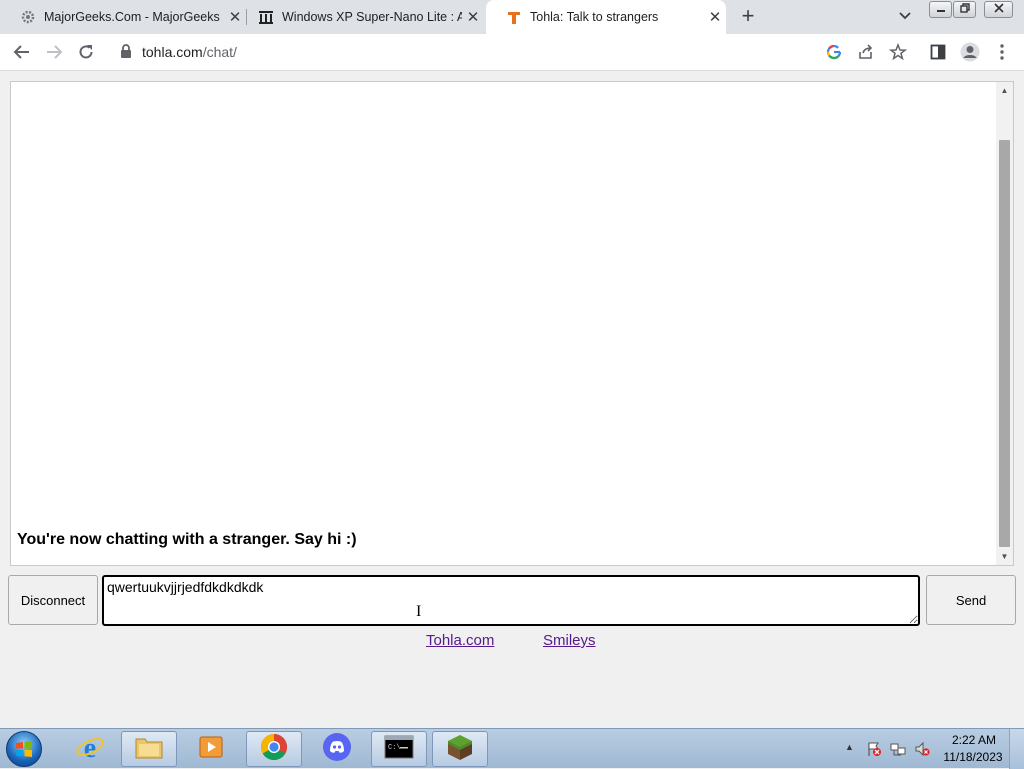  Describe the element at coordinates (1004, 343) in the screenshot. I see `scrollbar-thumb` at that location.